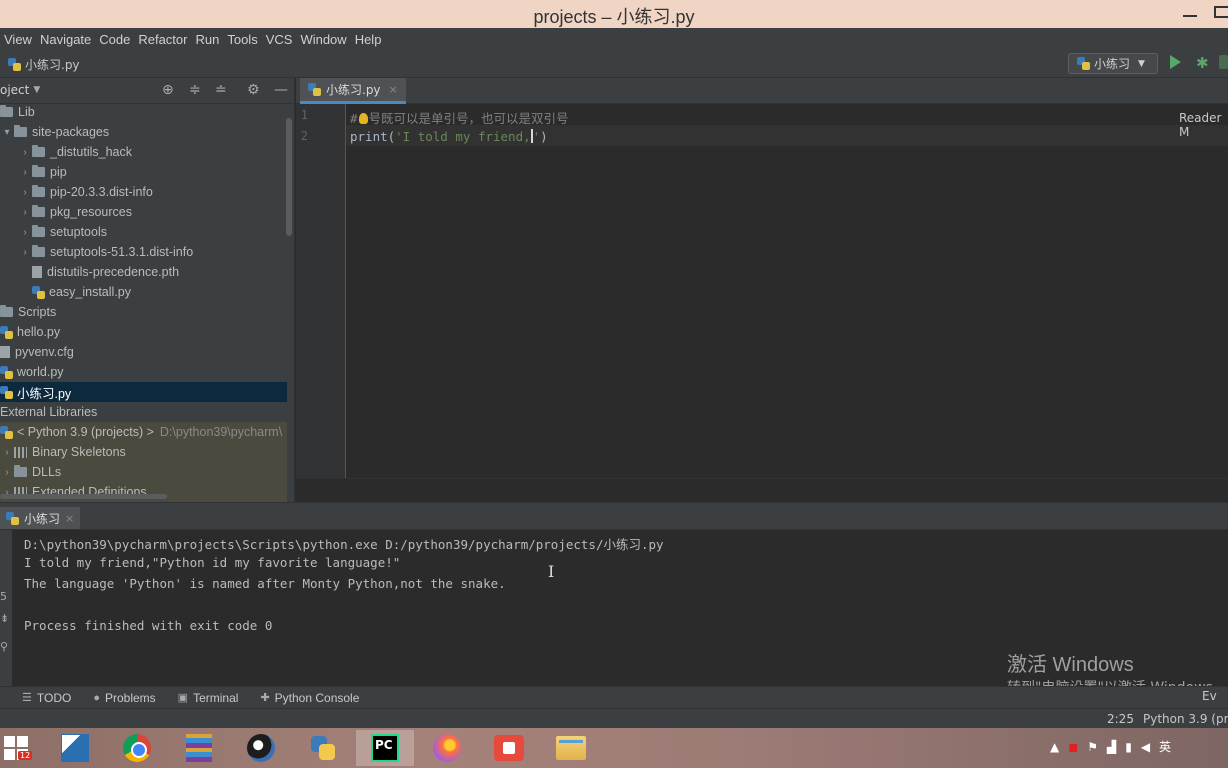  What do you see at coordinates (4, 618) in the screenshot?
I see `soft-wrap-icon: ⇟` at bounding box center [4, 618].